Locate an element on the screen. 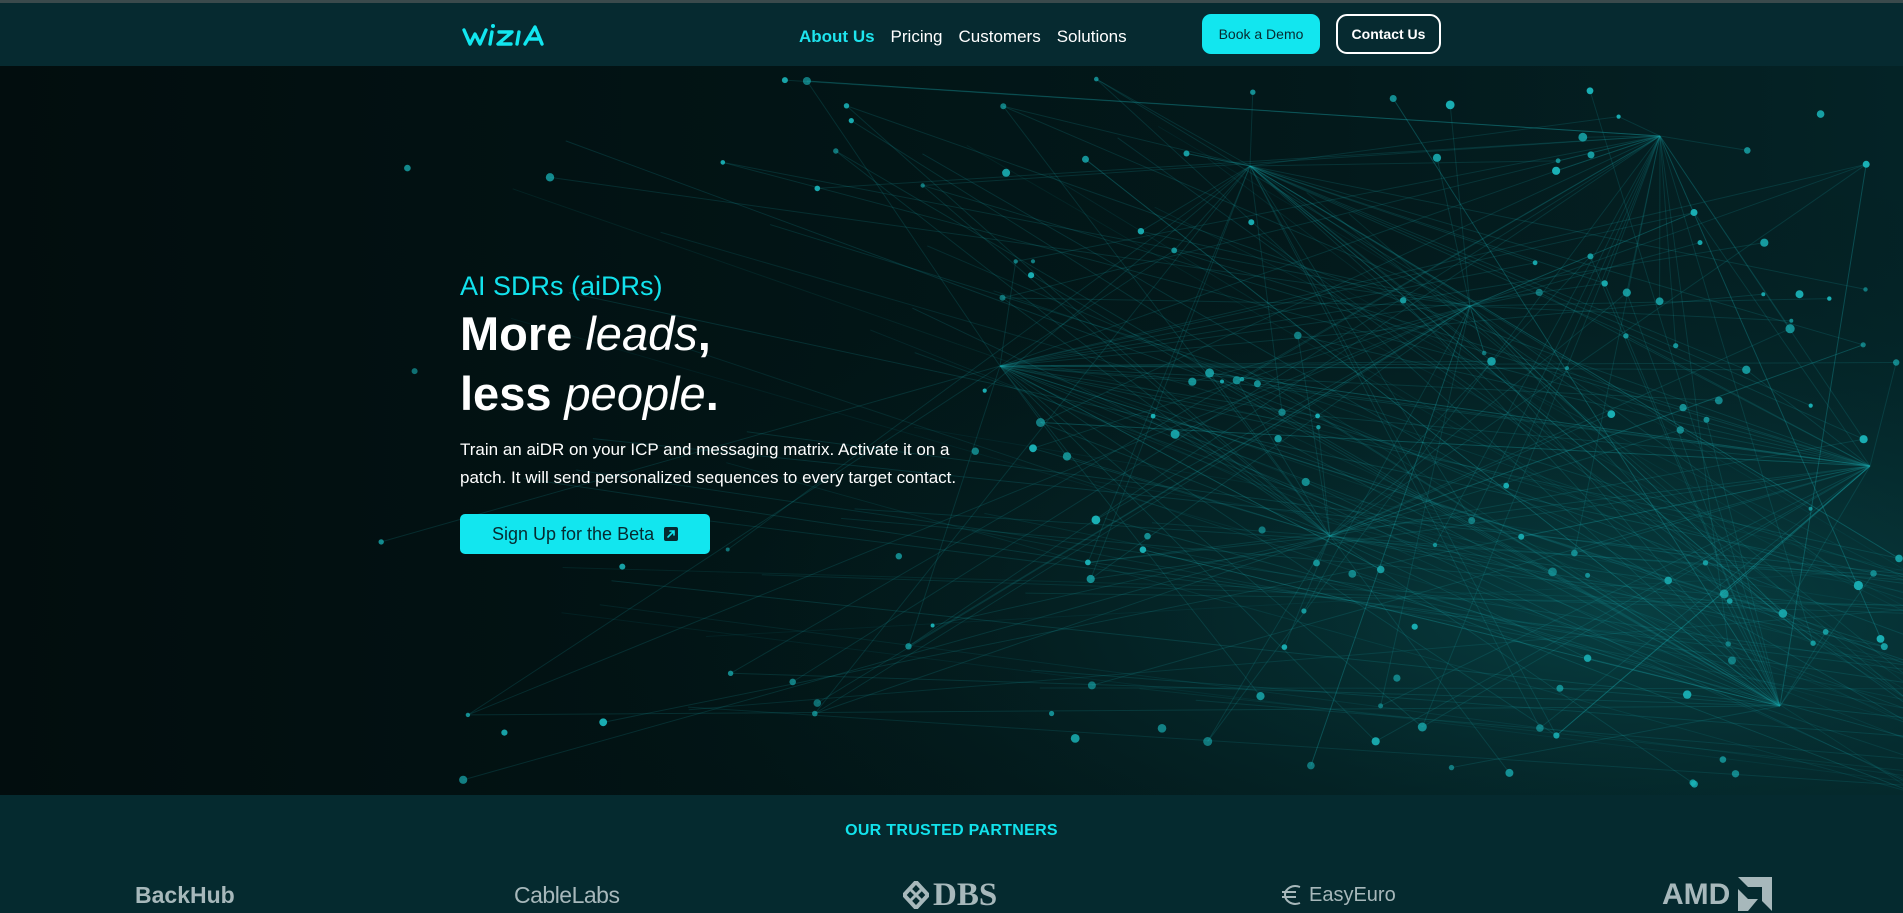 Image resolution: width=1903 pixels, height=913 pixels. hero-headline: More leads, less people. is located at coordinates (720, 364).